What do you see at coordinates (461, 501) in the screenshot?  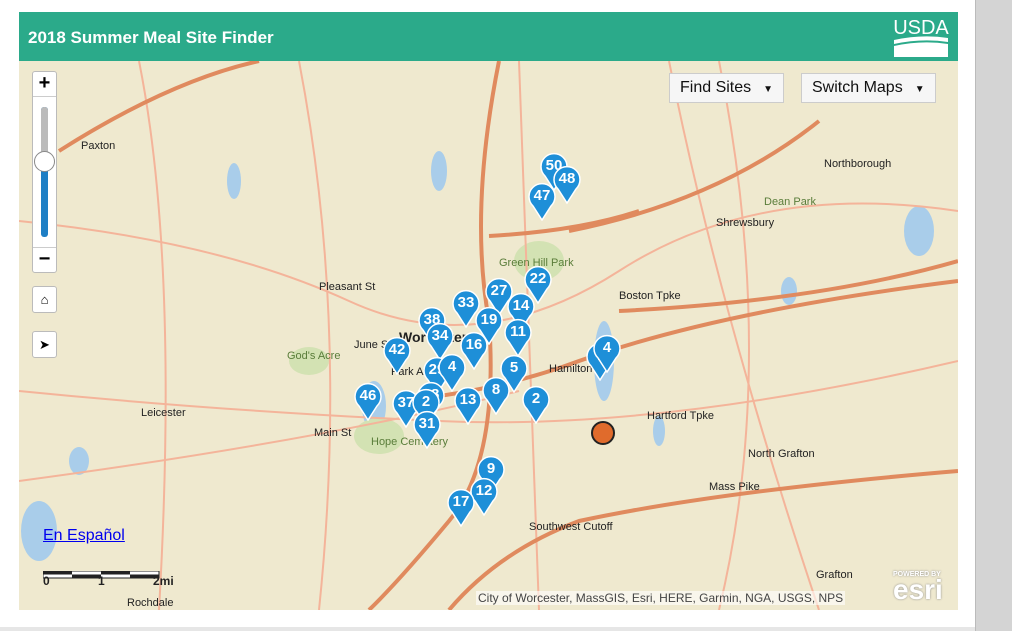 I see `site-number: 17` at bounding box center [461, 501].